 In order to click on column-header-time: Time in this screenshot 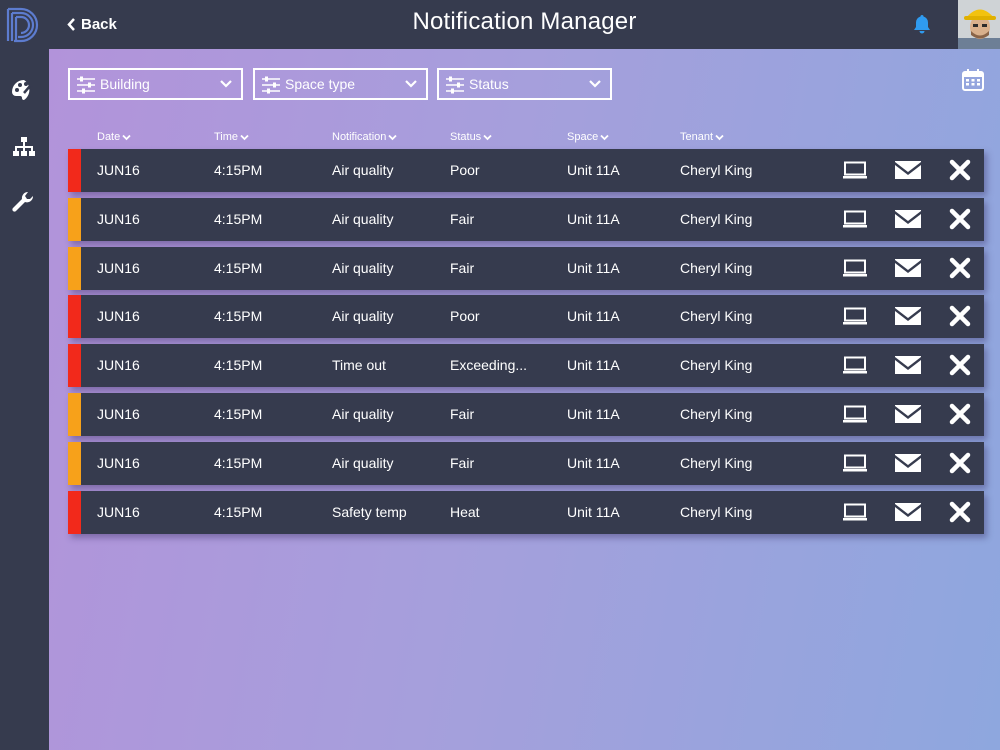, I will do `click(231, 137)`.